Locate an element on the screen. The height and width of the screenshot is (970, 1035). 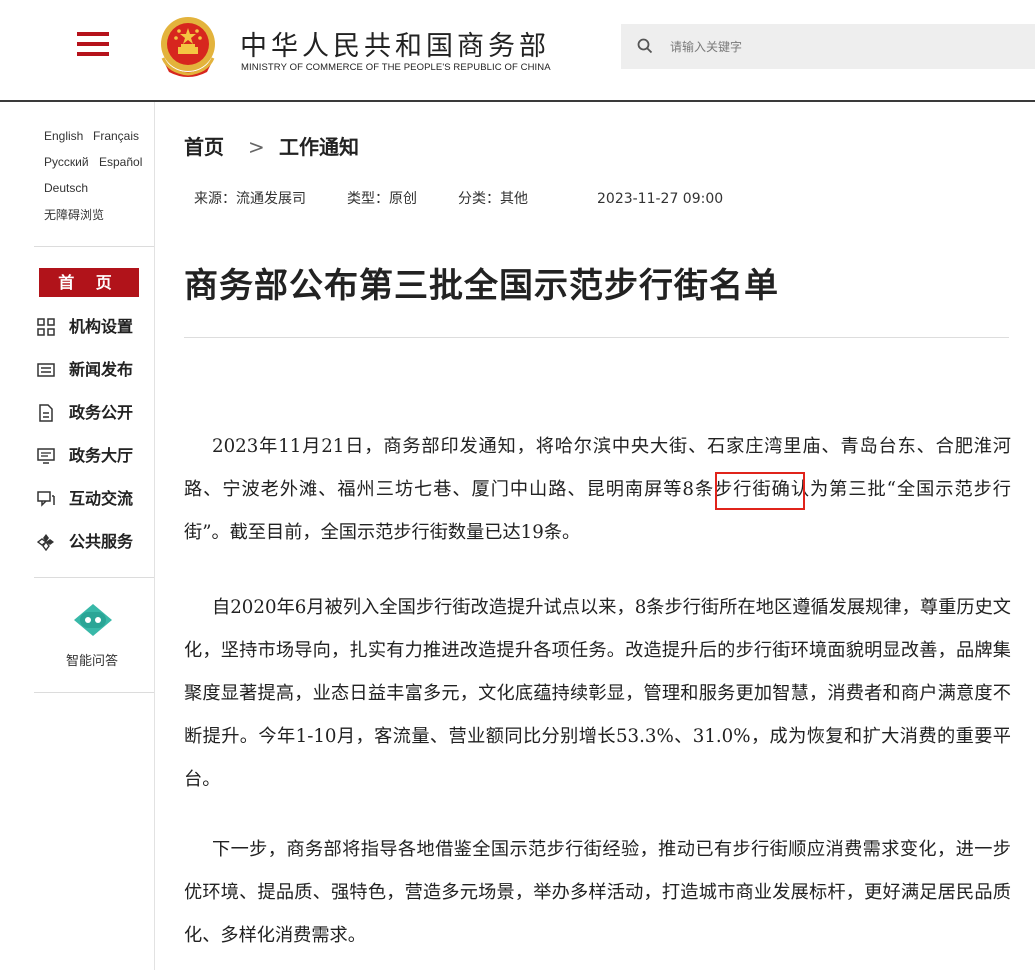
article-category: 分类：其他 is located at coordinates (493, 199).